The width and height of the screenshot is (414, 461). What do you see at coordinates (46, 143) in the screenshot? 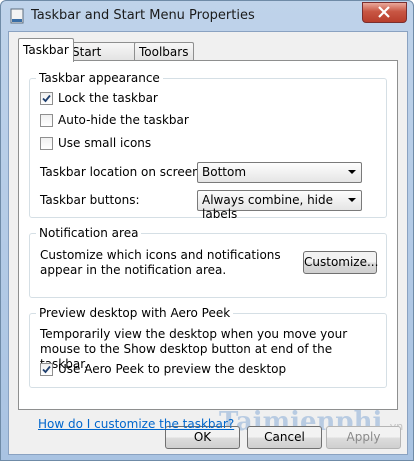
I see `small-icons-box` at bounding box center [46, 143].